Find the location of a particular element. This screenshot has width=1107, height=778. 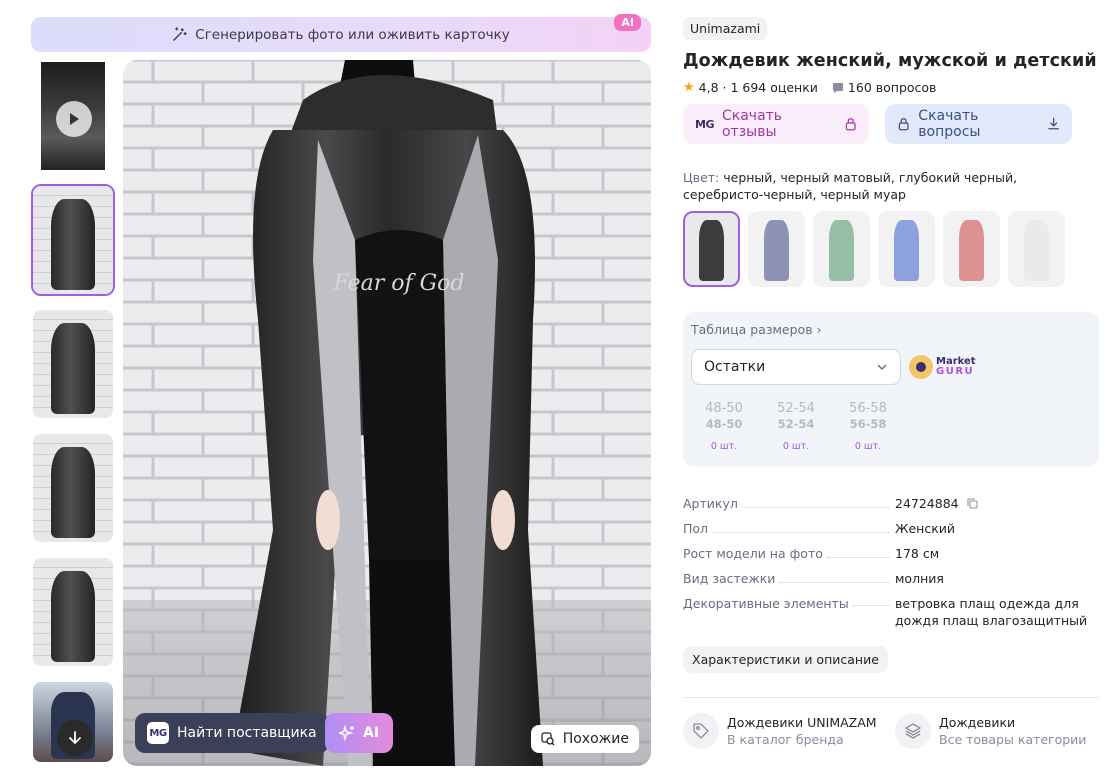

spec-row: Артикул 24724884 is located at coordinates (891, 503).